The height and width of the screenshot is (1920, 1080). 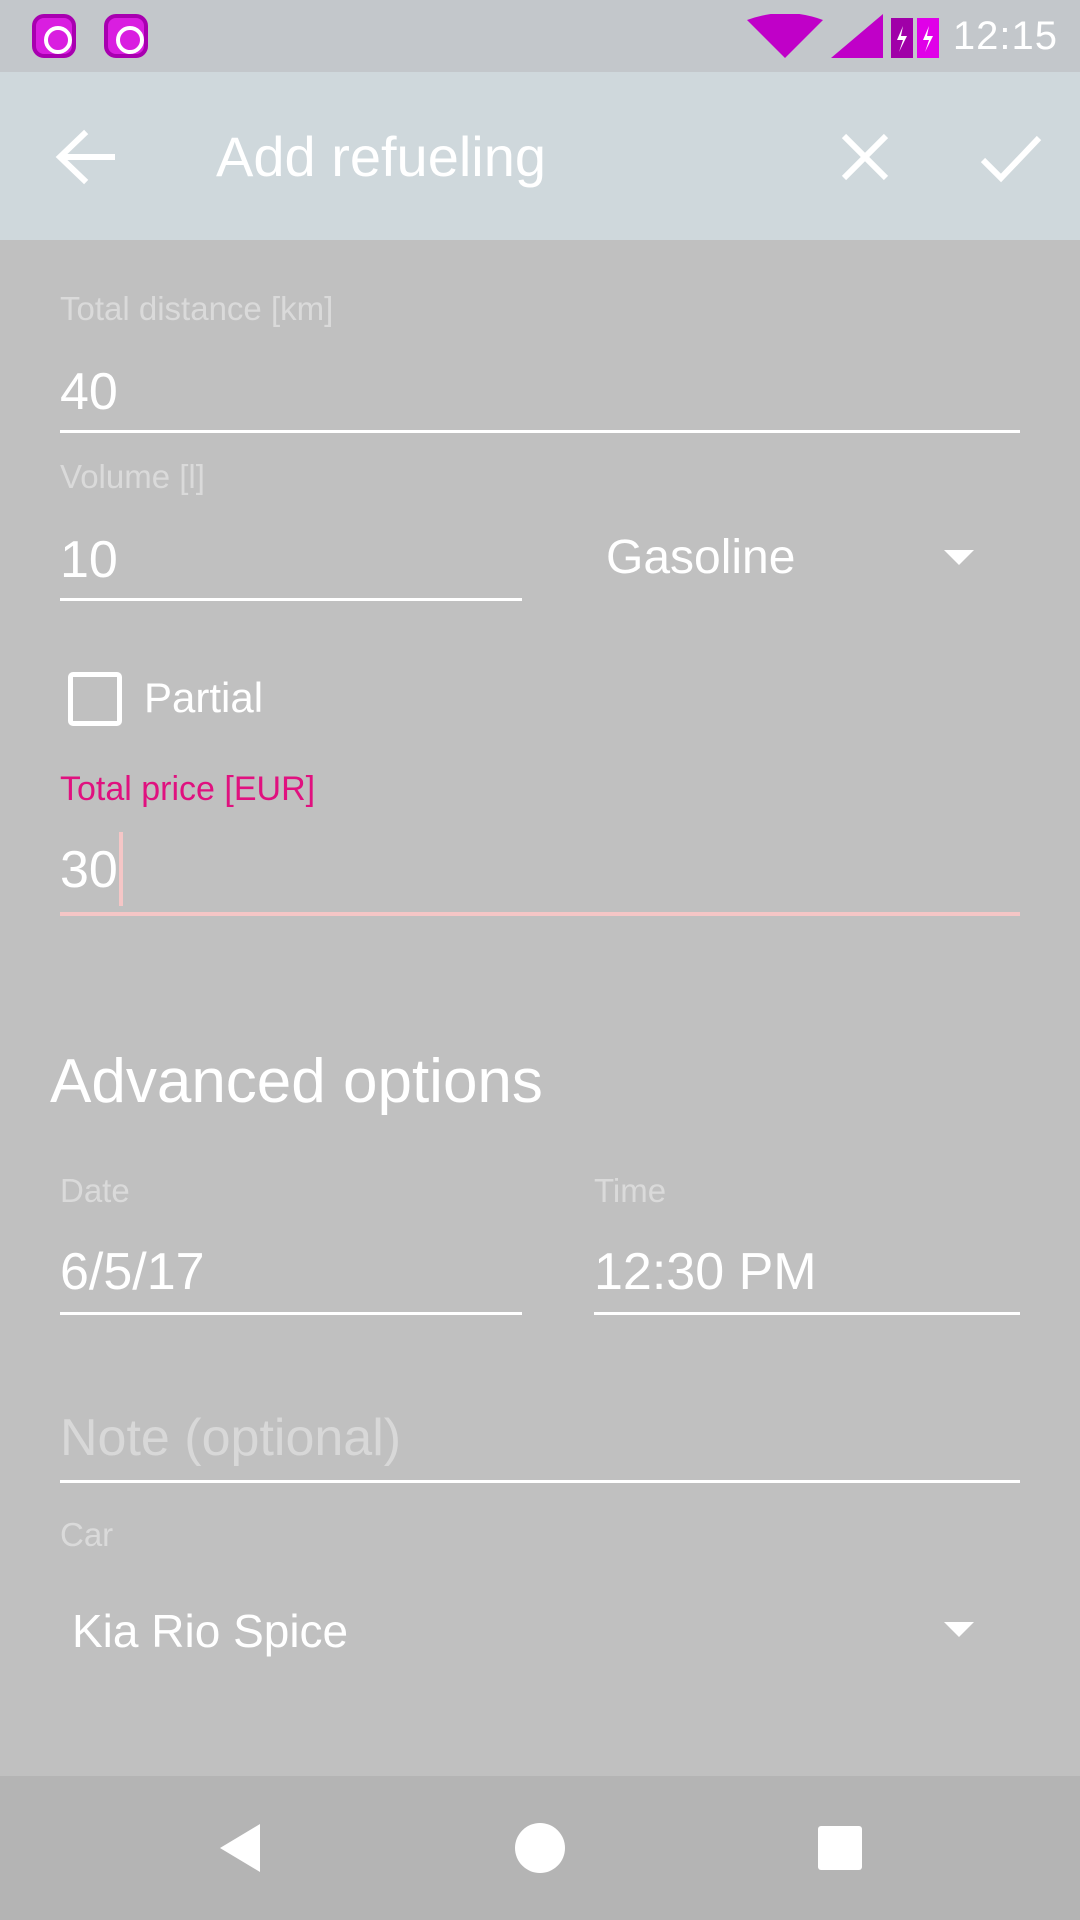 I want to click on time-underline, so click(x=807, y=1313).